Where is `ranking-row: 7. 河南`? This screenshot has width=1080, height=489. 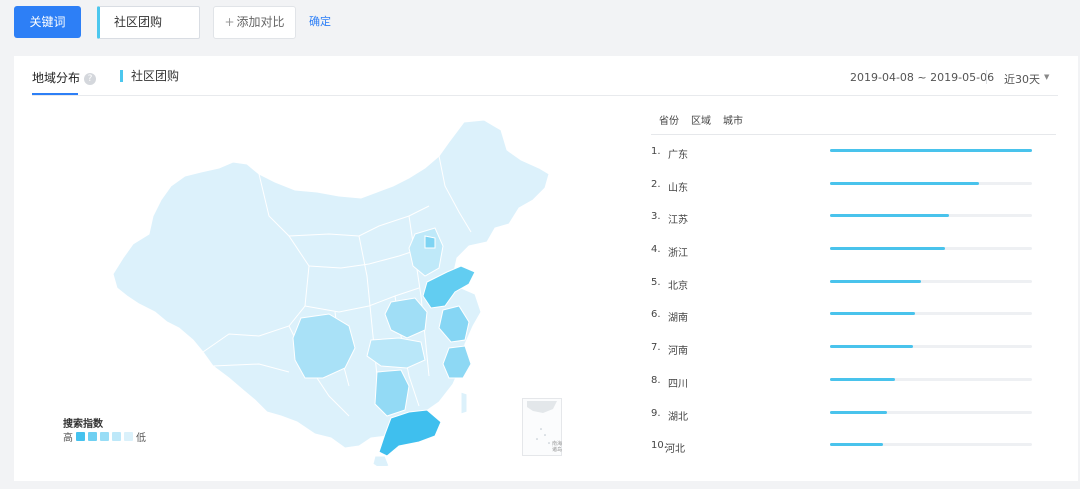
ranking-row: 7. 河南 is located at coordinates (853, 354).